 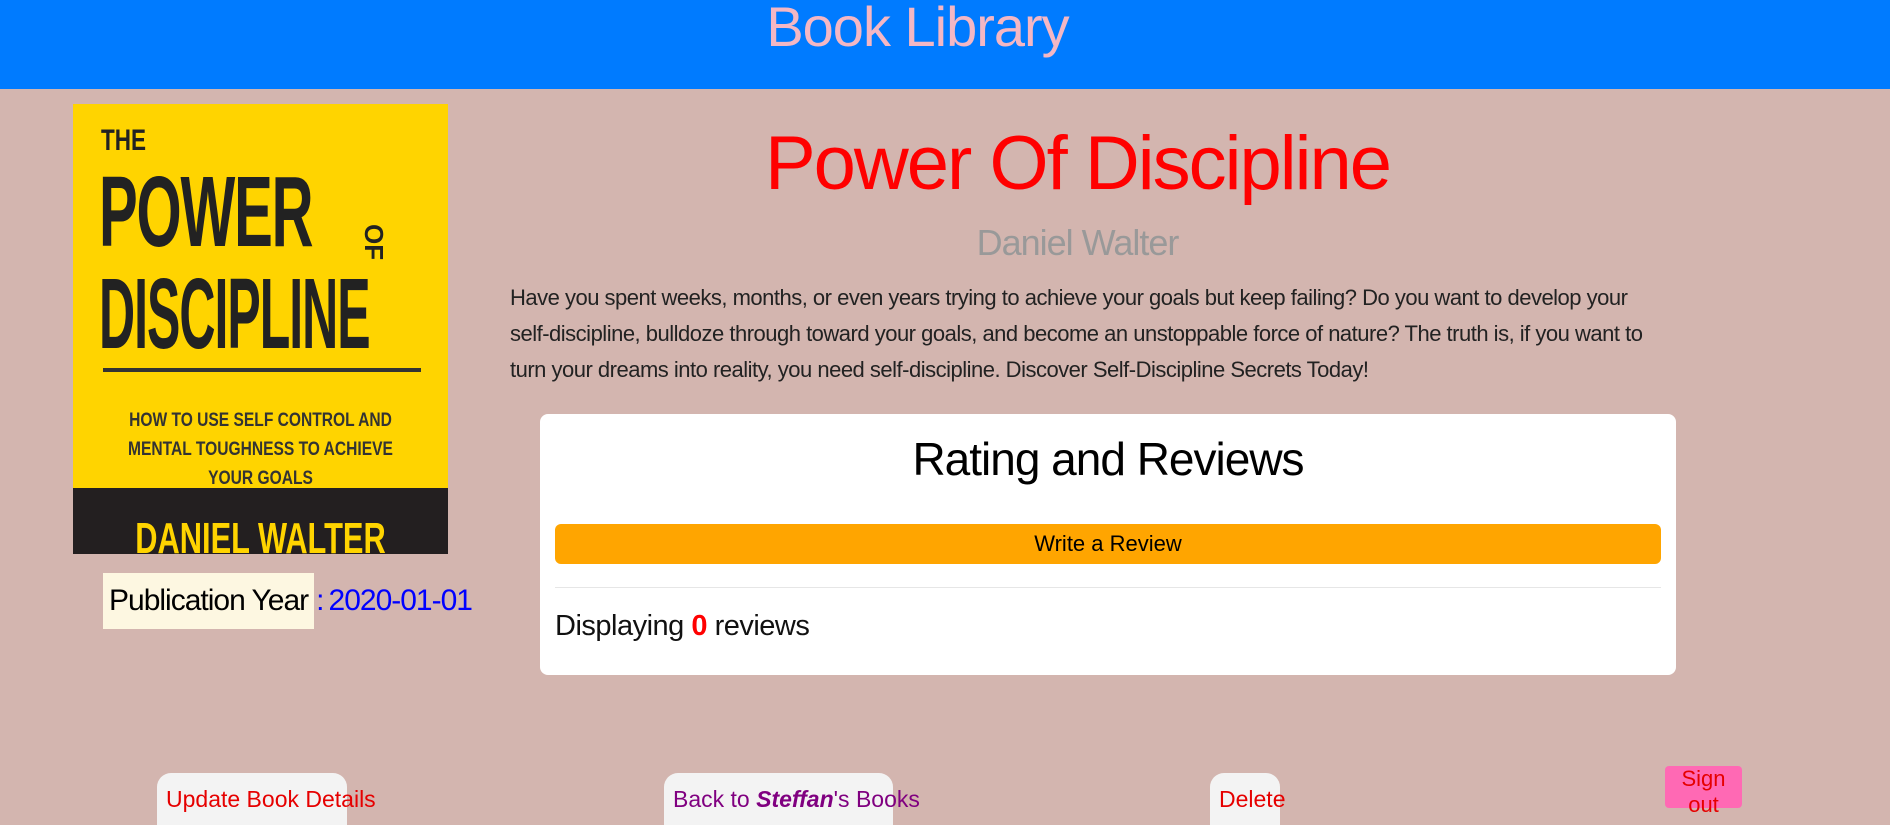 What do you see at coordinates (1247, 799) in the screenshot?
I see `delete-book-button: Delete` at bounding box center [1247, 799].